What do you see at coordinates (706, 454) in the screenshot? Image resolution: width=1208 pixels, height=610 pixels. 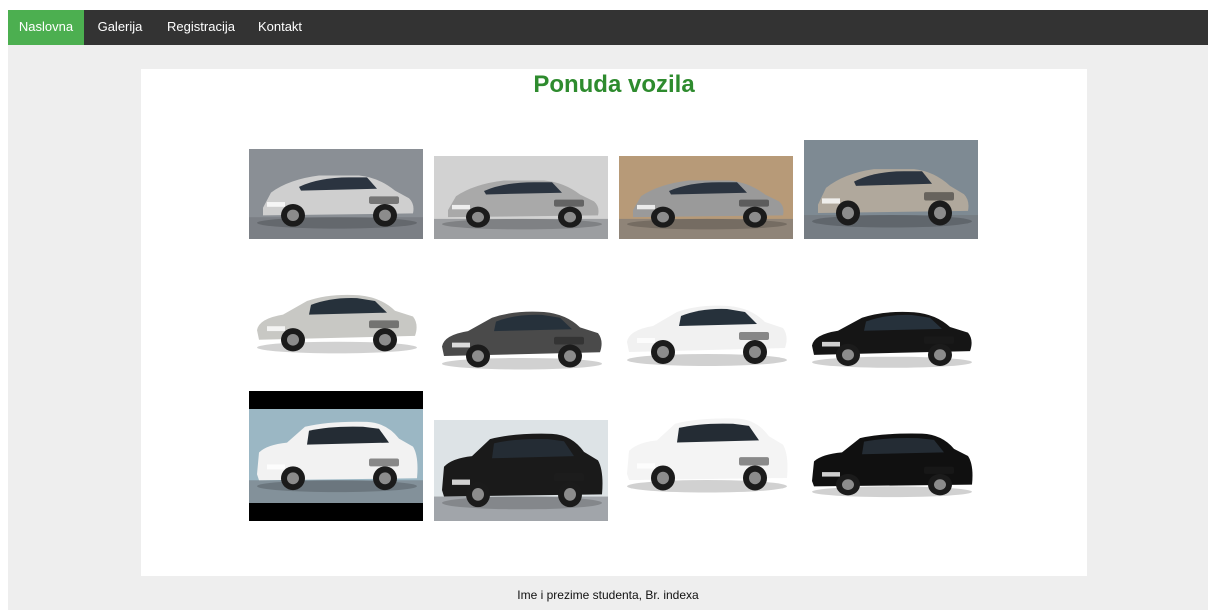 I see `car-image-gle-coupe-white` at bounding box center [706, 454].